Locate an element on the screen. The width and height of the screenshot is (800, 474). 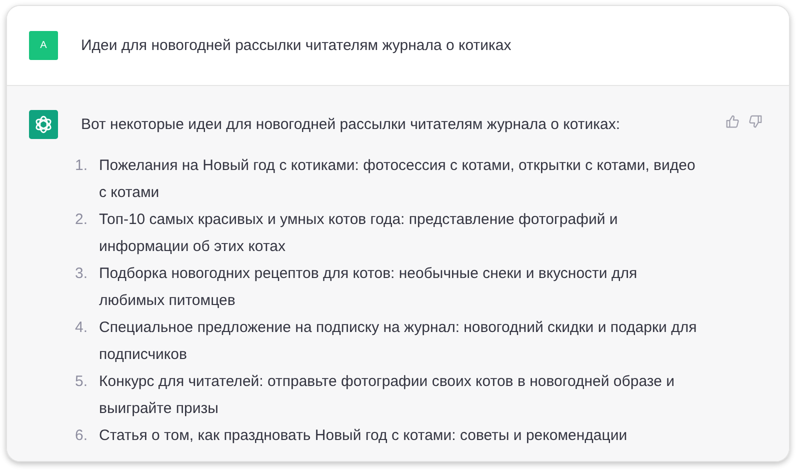
list-item-text: Топ-10 самых красивых и умных котов года: представление фотографий и информации об этих котах is located at coordinates (359, 233).